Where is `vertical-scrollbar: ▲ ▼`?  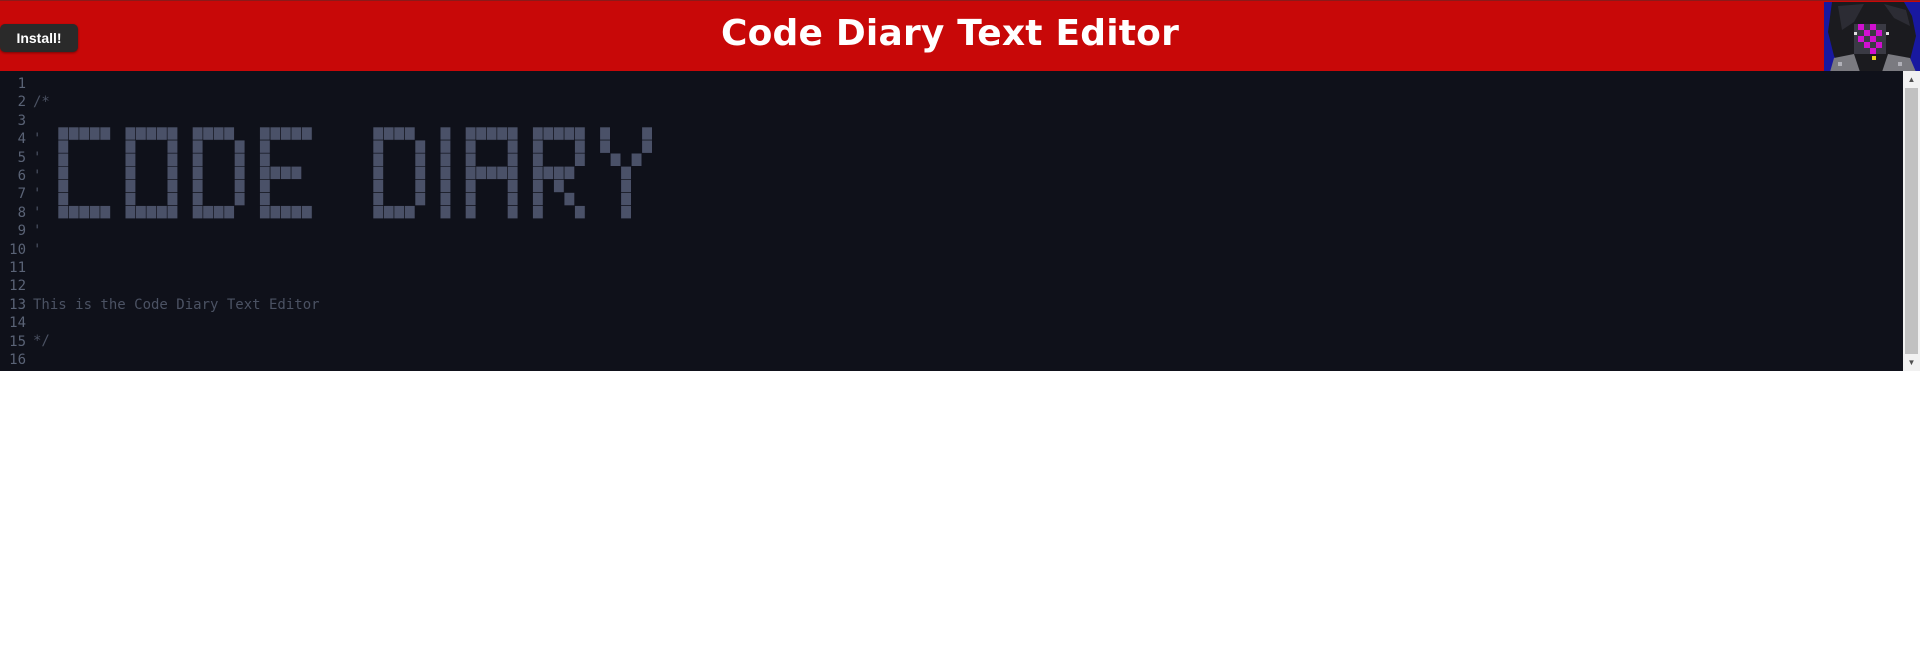 vertical-scrollbar: ▲ ▼ is located at coordinates (1911, 221).